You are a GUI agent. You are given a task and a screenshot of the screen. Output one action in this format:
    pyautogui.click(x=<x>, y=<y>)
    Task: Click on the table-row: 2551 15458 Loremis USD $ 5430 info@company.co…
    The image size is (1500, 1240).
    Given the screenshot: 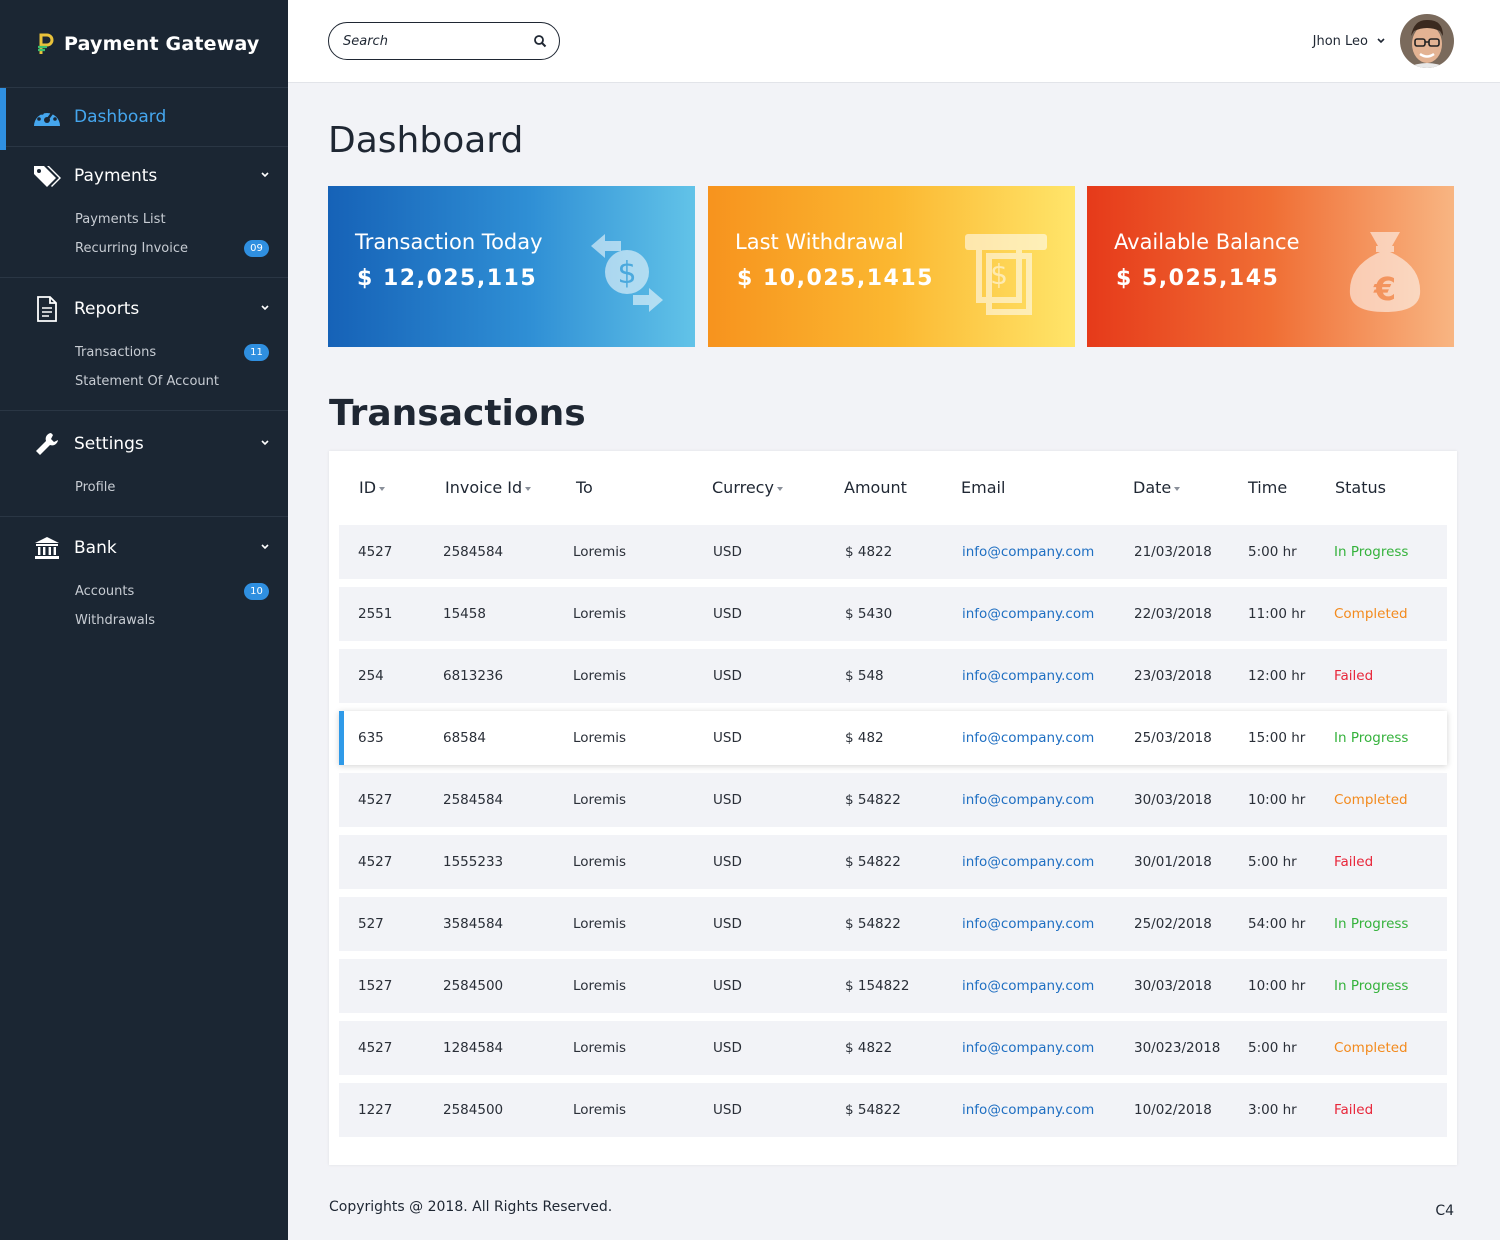 What is the action you would take?
    pyautogui.click(x=893, y=614)
    